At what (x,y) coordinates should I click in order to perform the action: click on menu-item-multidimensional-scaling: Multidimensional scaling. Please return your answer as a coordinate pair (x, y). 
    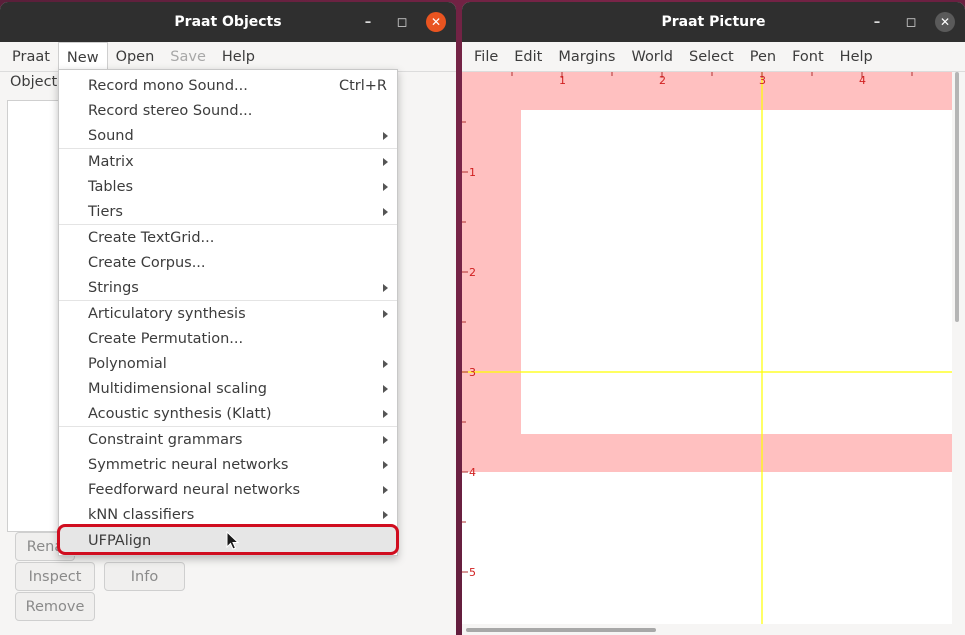
    Looking at the image, I should click on (228, 388).